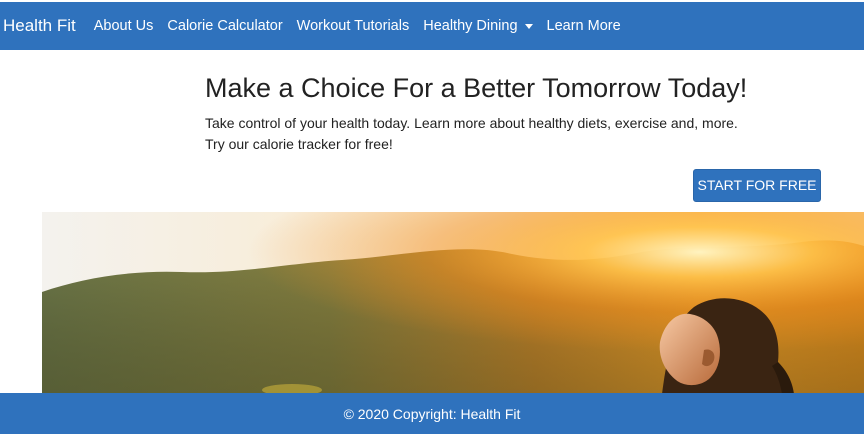  I want to click on nav-item-calorie-calculator: Calorie Calculator, so click(224, 26).